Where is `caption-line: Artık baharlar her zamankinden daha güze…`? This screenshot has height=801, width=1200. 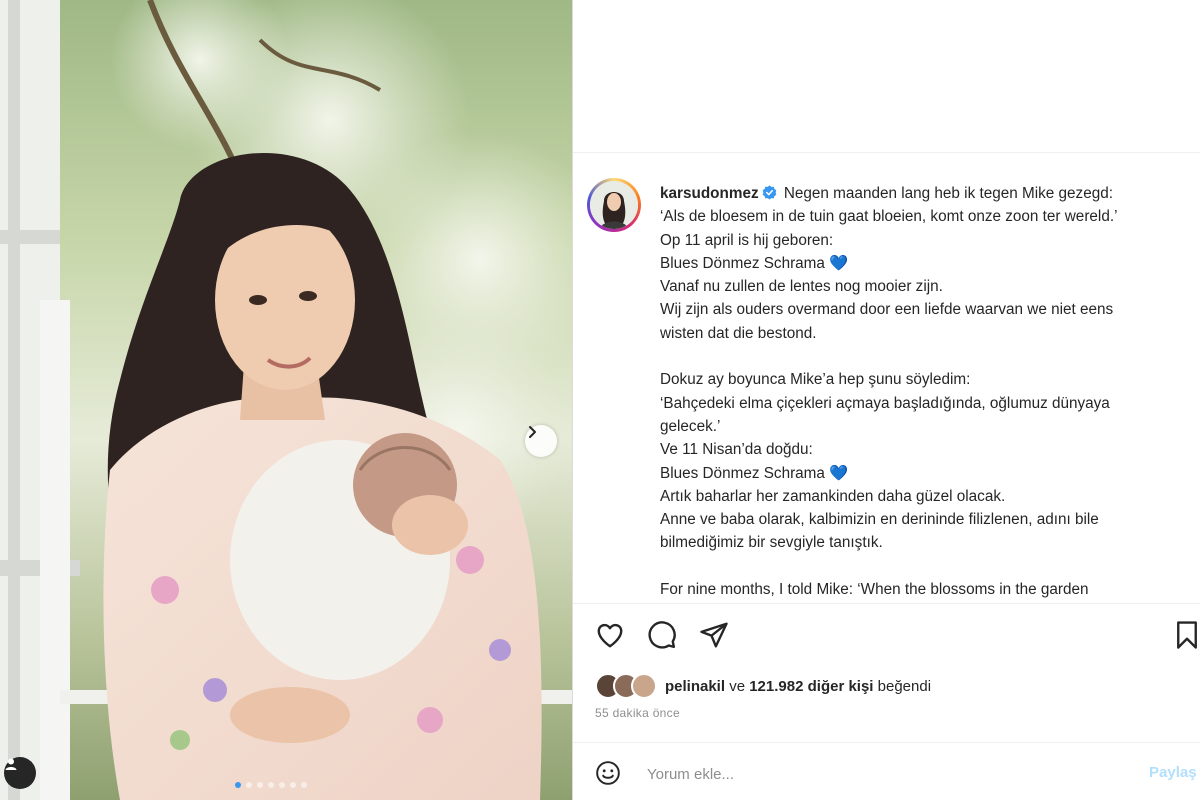 caption-line: Artık baharlar her zamankinden daha güze… is located at coordinates (833, 496).